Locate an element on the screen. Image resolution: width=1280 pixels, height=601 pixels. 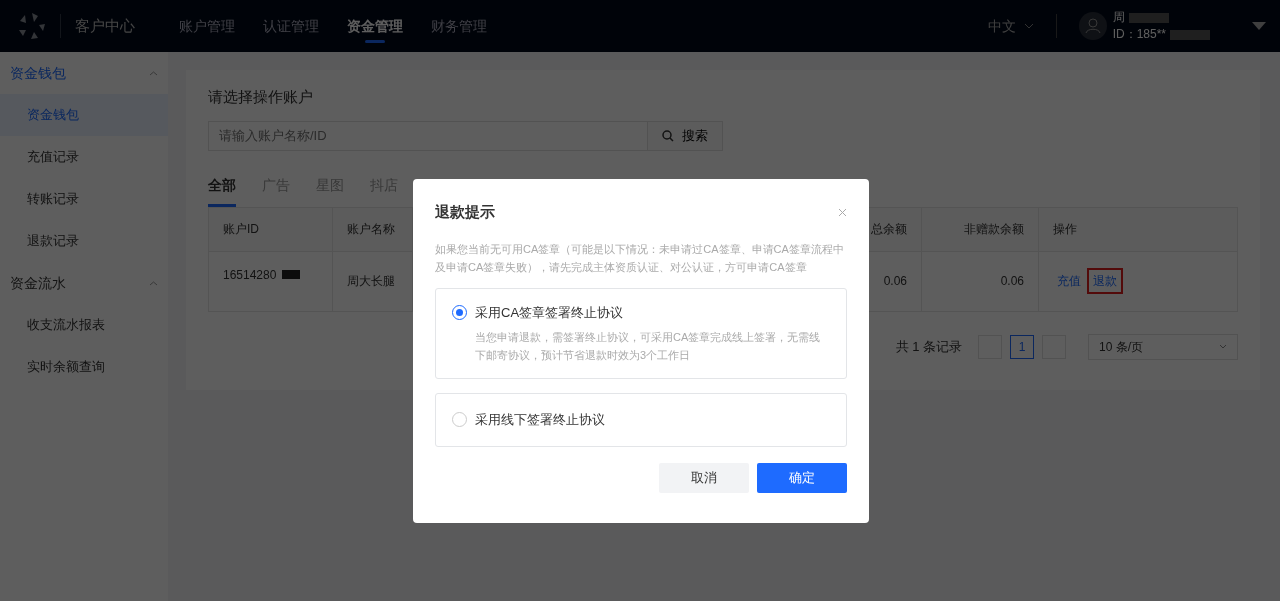
section-title: 请选择操作账户 is located at coordinates (261, 97).